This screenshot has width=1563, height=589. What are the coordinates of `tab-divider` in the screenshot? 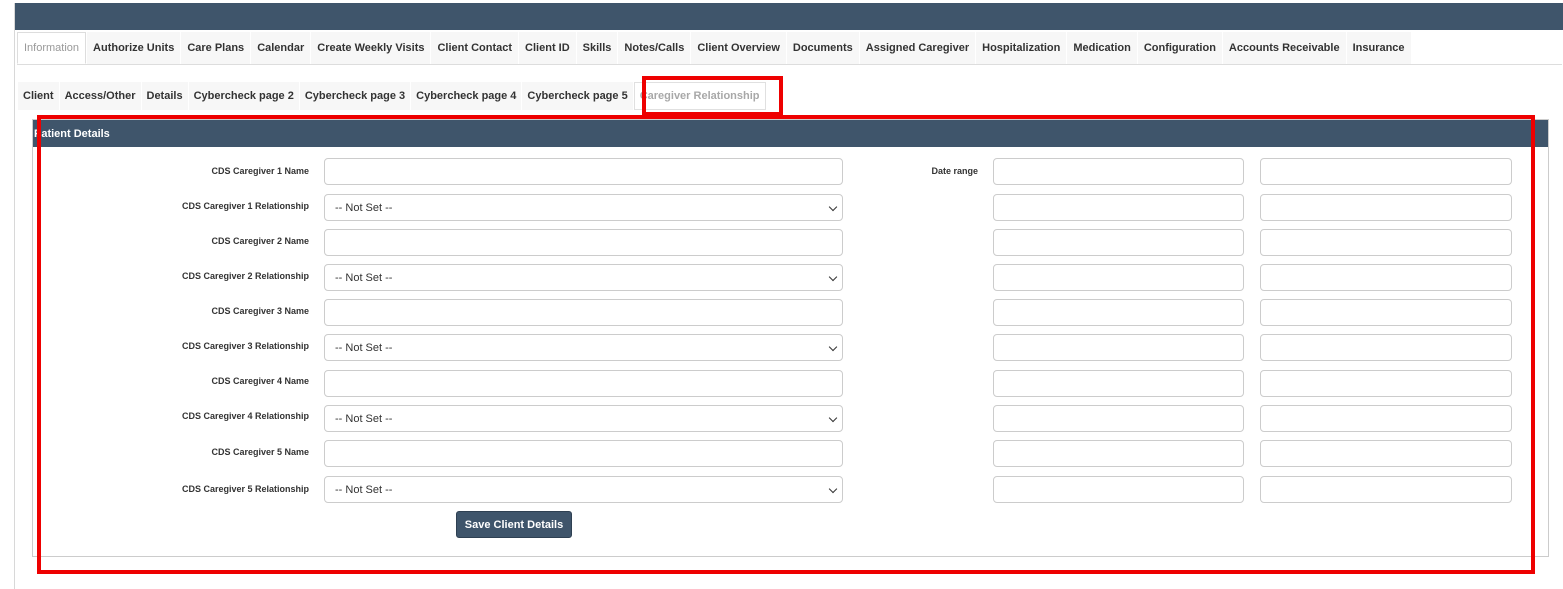 It's located at (789, 64).